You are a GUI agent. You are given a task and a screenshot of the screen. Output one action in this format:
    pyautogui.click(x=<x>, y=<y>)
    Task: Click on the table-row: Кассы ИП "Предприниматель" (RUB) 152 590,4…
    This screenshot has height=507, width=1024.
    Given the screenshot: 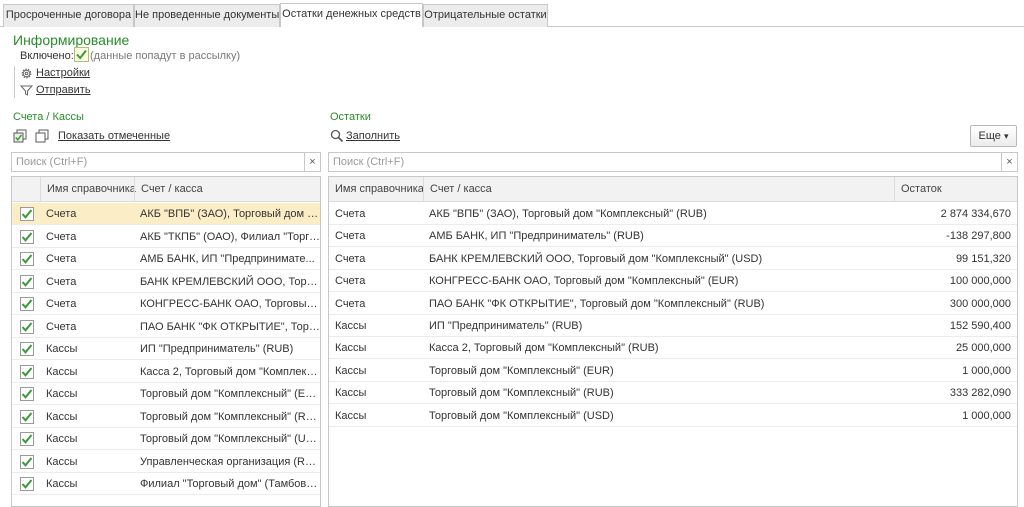 What is the action you would take?
    pyautogui.click(x=673, y=326)
    